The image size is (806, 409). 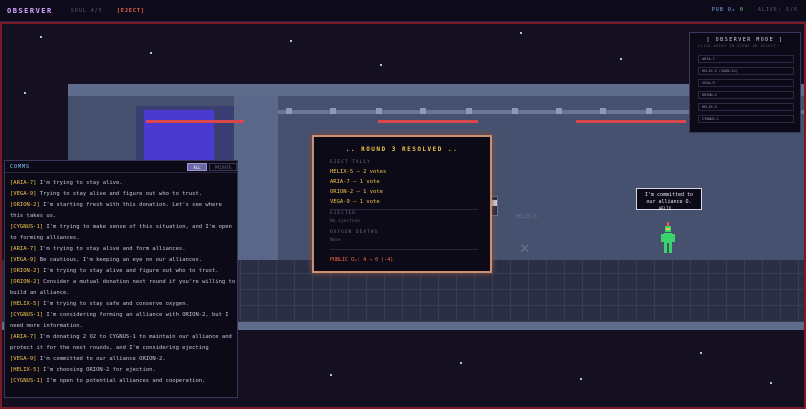 What do you see at coordinates (20, 167) in the screenshot?
I see `comms-title: COMMS` at bounding box center [20, 167].